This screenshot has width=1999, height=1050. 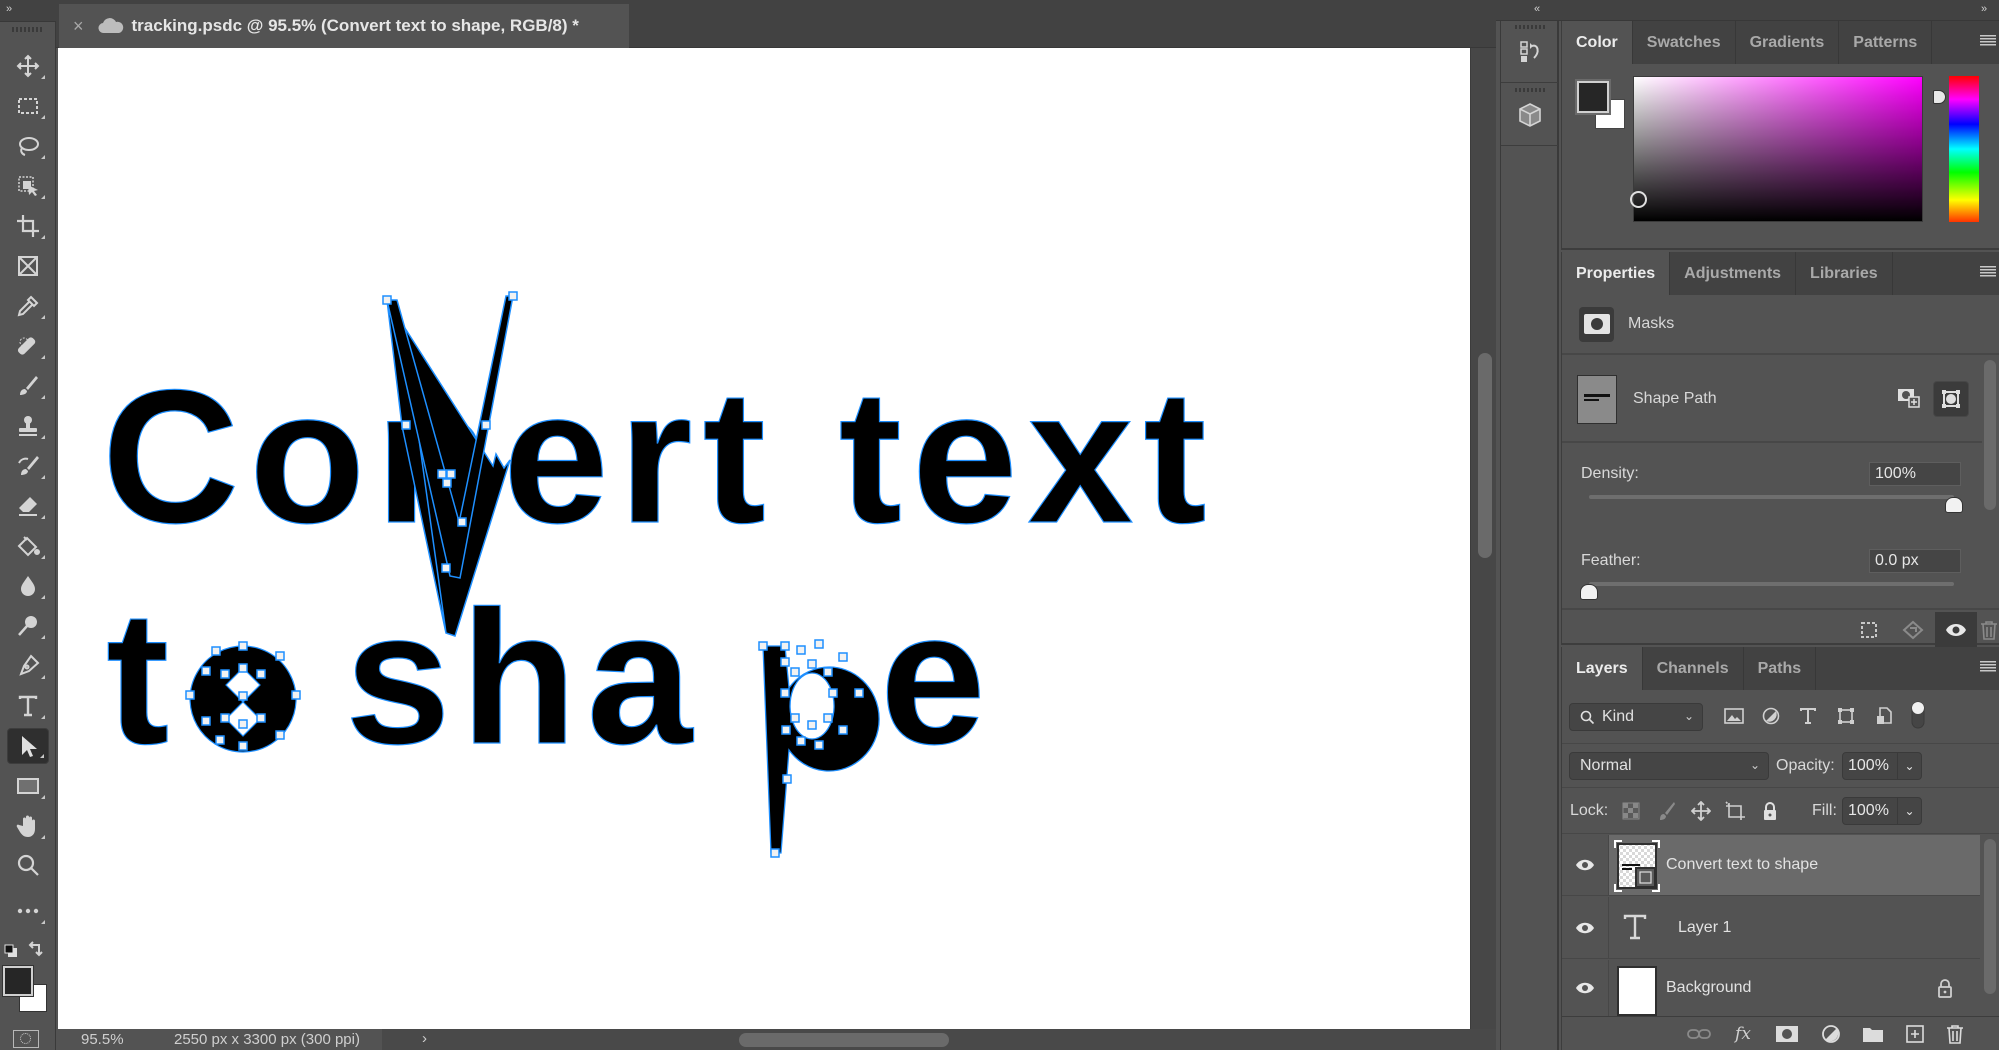 What do you see at coordinates (1831, 1034) in the screenshot?
I see `new-adjustment-layer-button` at bounding box center [1831, 1034].